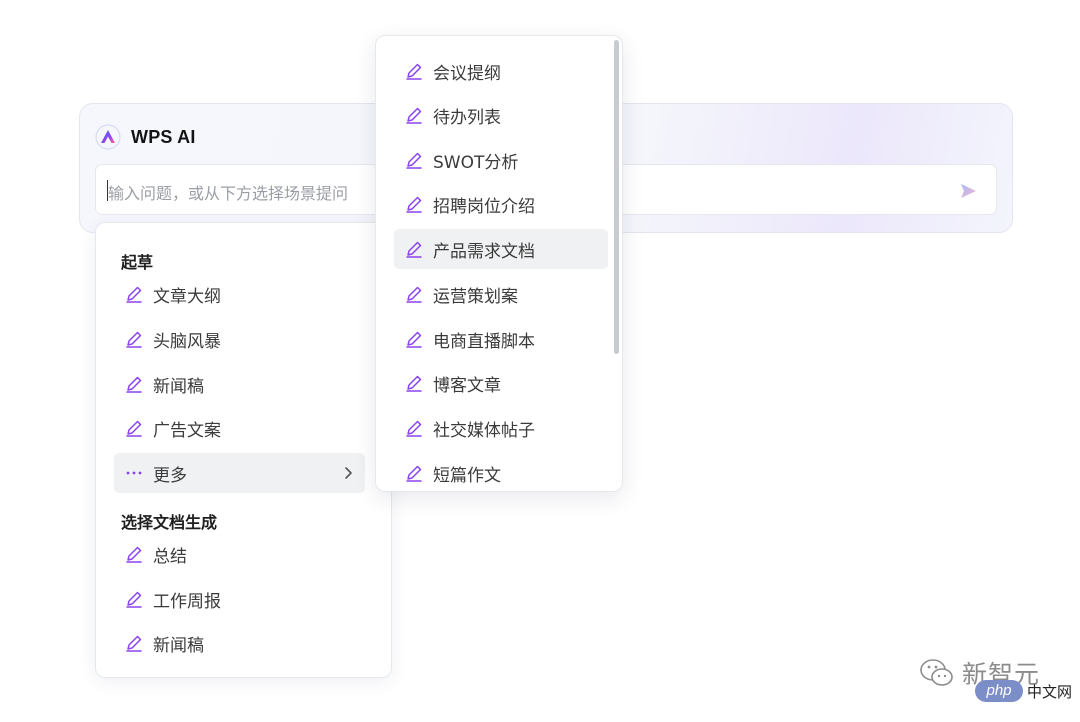 The width and height of the screenshot is (1080, 722). I want to click on wechat-icon, so click(937, 673).